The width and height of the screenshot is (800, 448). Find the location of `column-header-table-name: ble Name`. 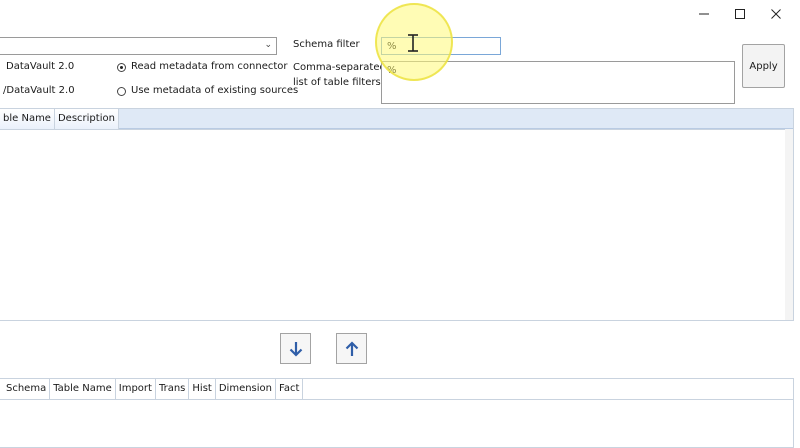

column-header-table-name: ble Name is located at coordinates (27, 119).